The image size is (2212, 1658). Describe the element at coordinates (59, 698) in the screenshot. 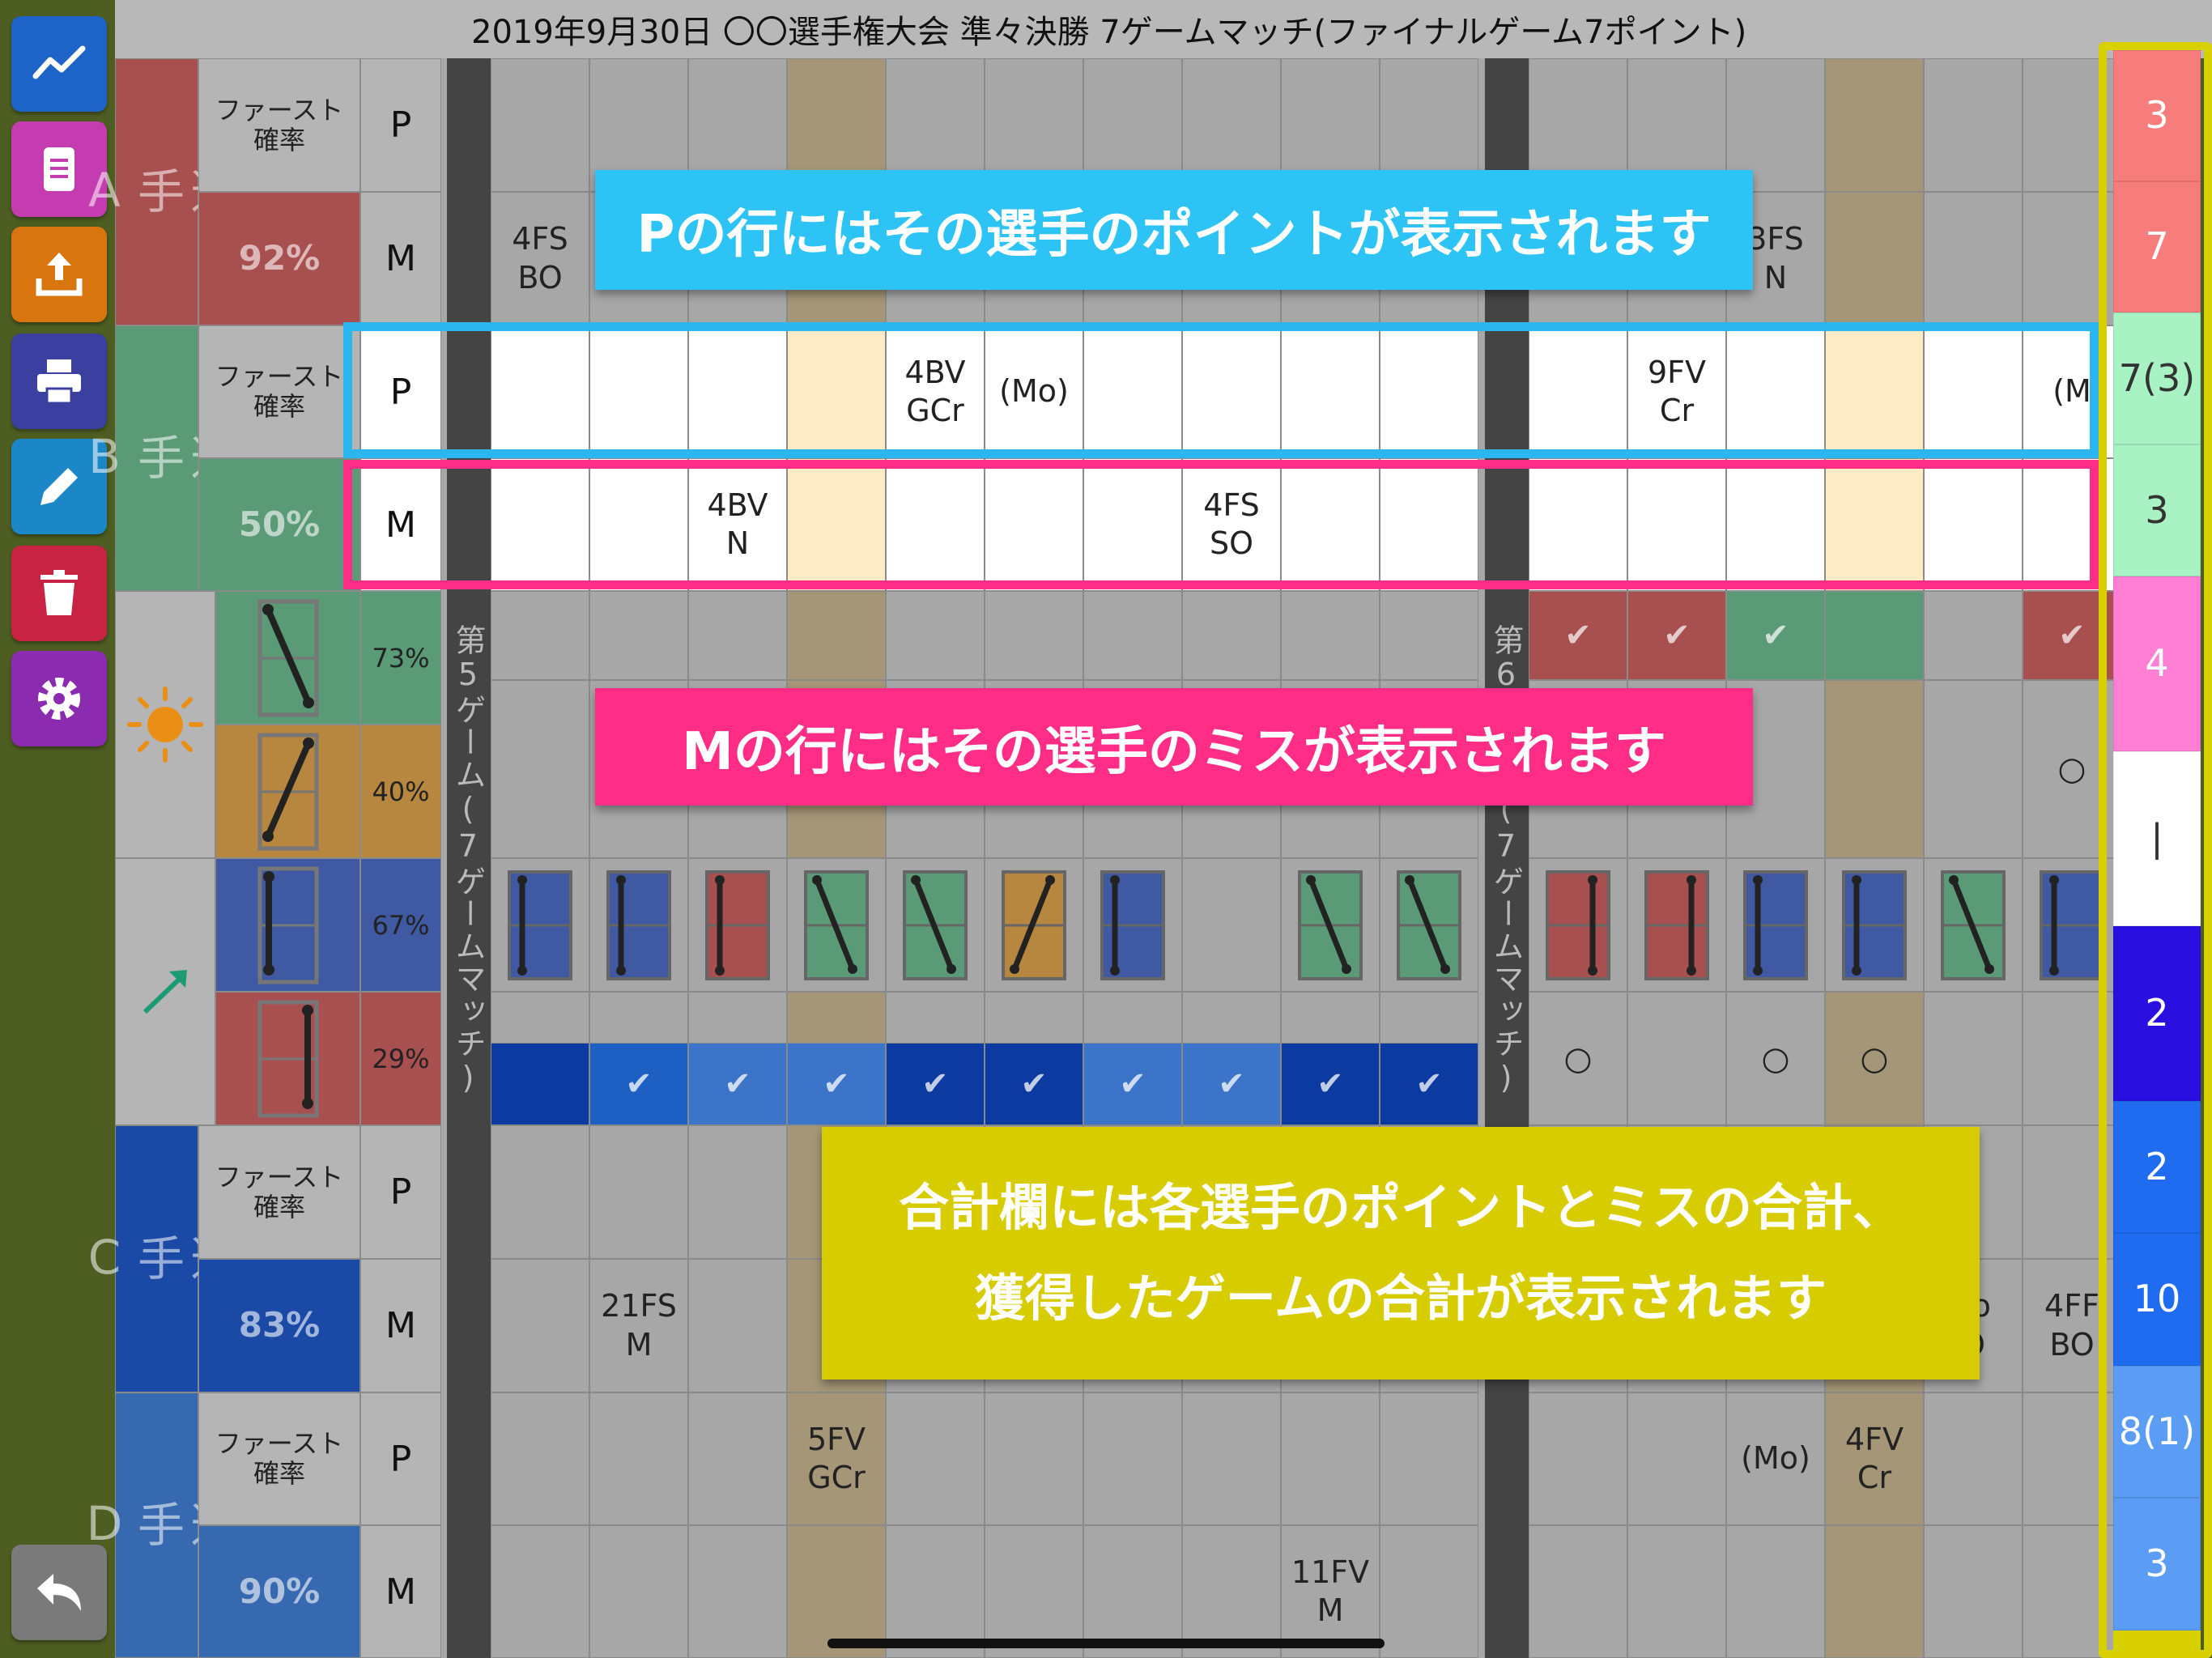

I see `settings-button` at that location.